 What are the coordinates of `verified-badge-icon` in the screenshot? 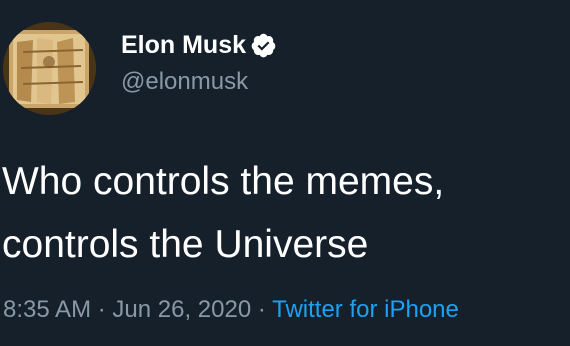 It's located at (263, 45).